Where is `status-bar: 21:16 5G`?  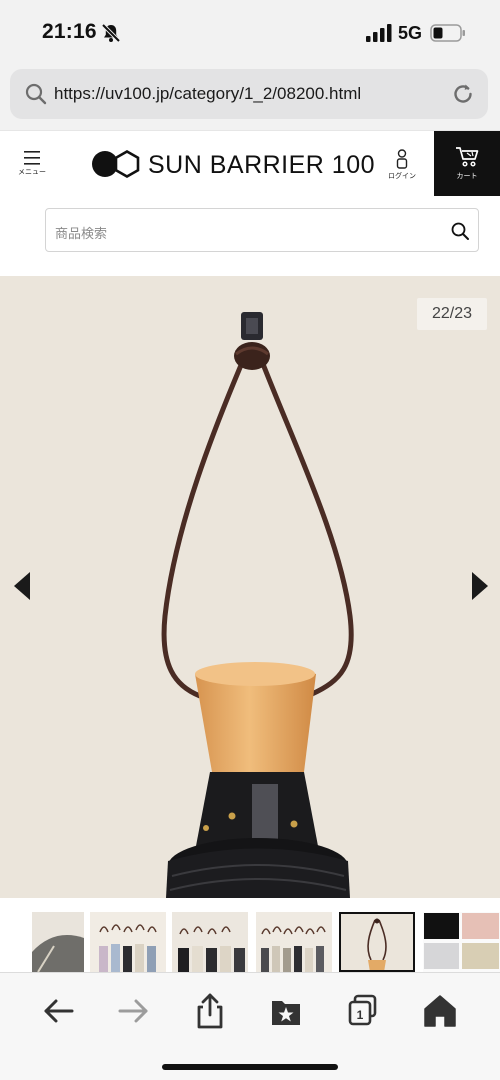
status-bar: 21:16 5G is located at coordinates (250, 32).